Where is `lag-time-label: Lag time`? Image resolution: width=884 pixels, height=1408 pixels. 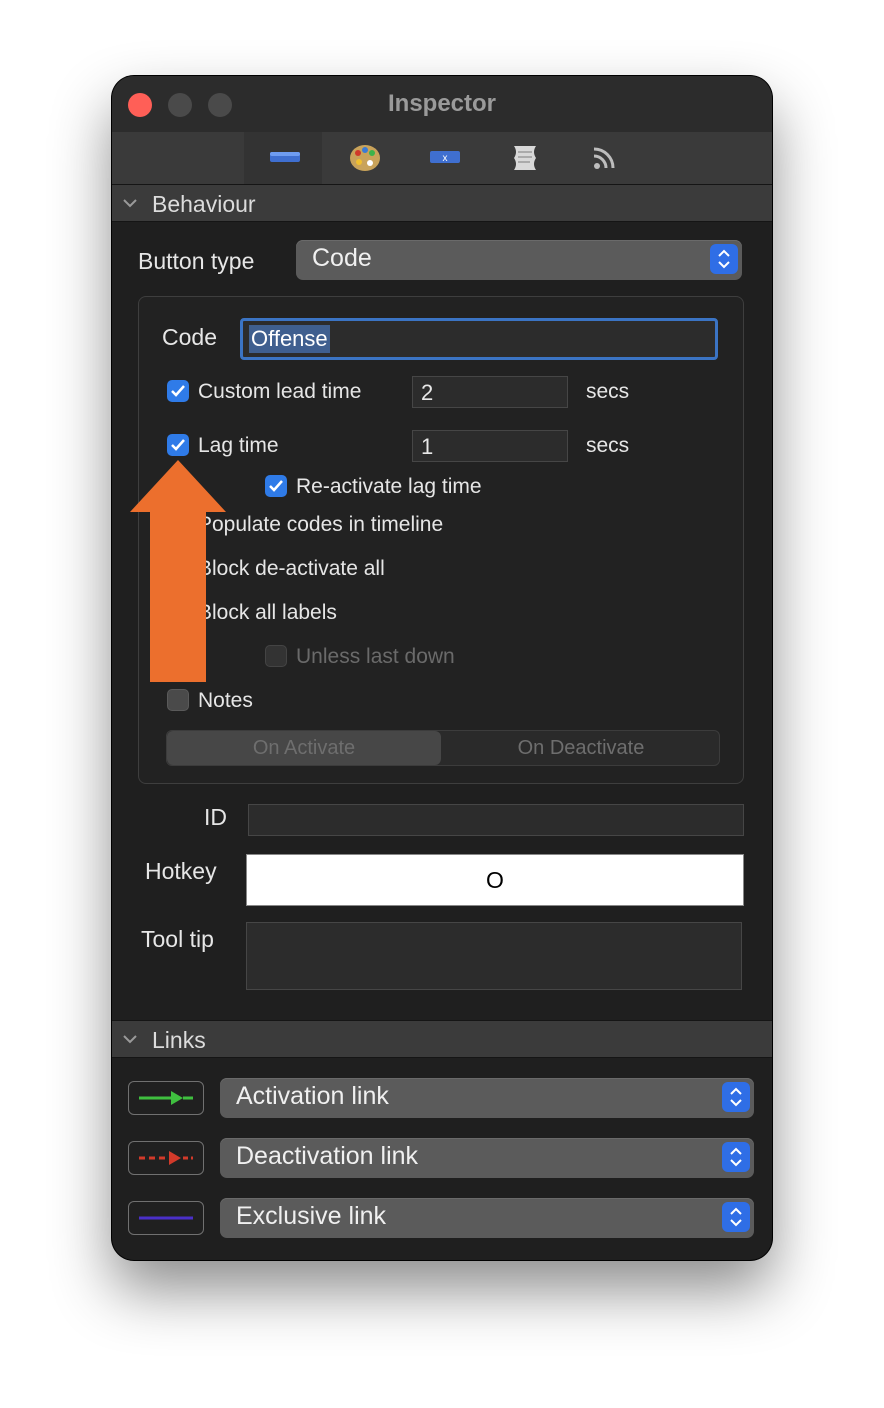
lag-time-label: Lag time is located at coordinates (238, 445).